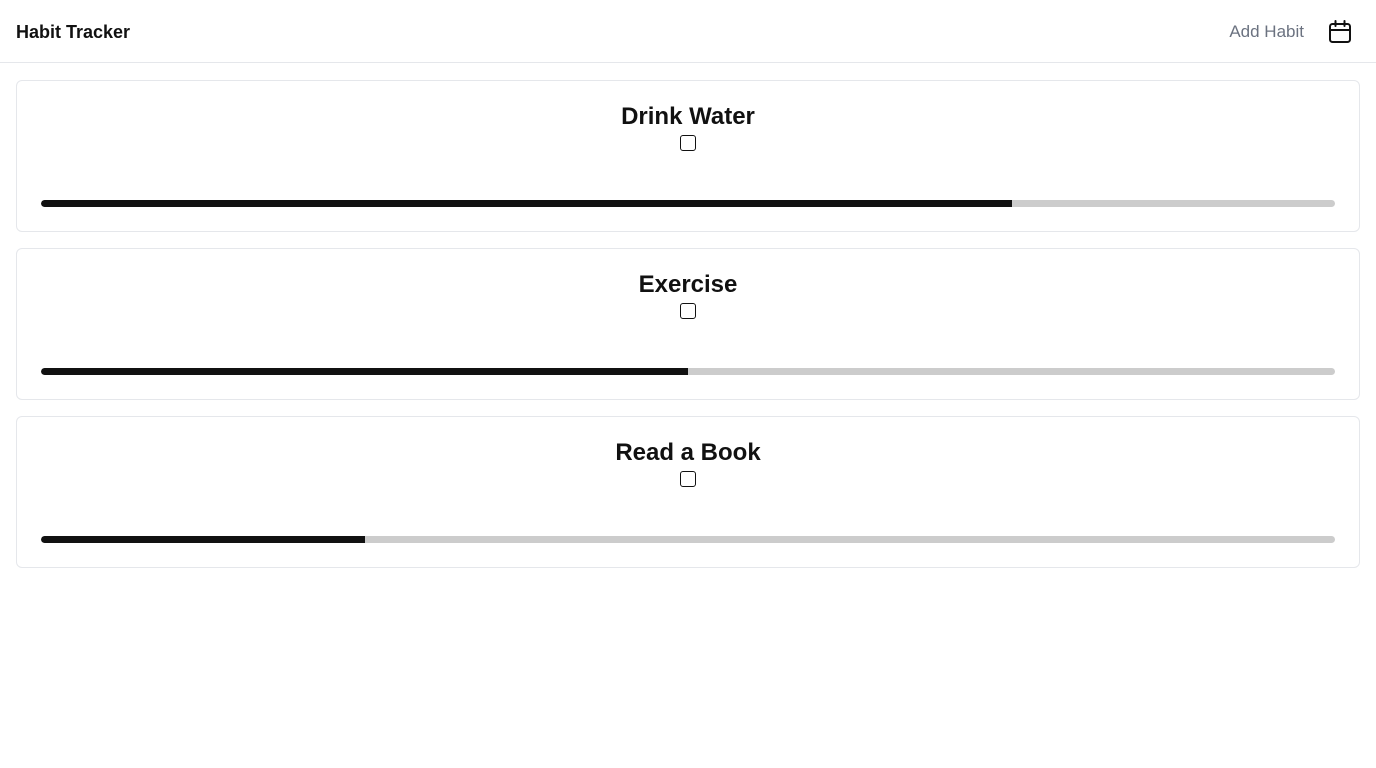  I want to click on calendar-button, so click(1340, 32).